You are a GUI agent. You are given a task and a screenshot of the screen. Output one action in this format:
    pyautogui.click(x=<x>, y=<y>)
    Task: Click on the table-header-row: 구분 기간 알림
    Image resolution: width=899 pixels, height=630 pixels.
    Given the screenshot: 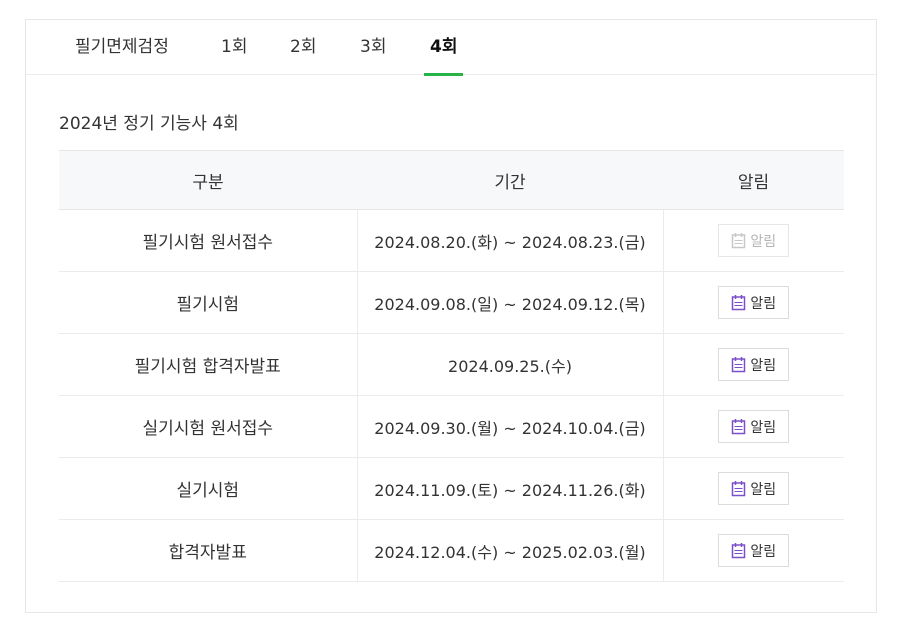 What is the action you would take?
    pyautogui.click(x=451, y=180)
    